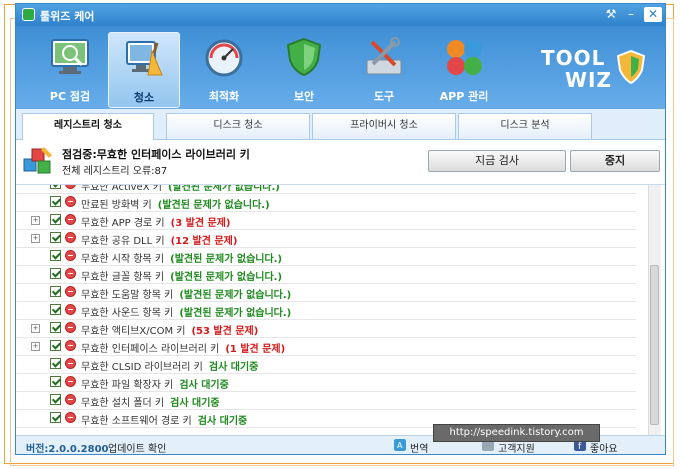 This screenshot has width=680, height=469. I want to click on list-item: 무효한 사운드 항목 키 (발견된 문제가 없습니다.), so click(326, 310).